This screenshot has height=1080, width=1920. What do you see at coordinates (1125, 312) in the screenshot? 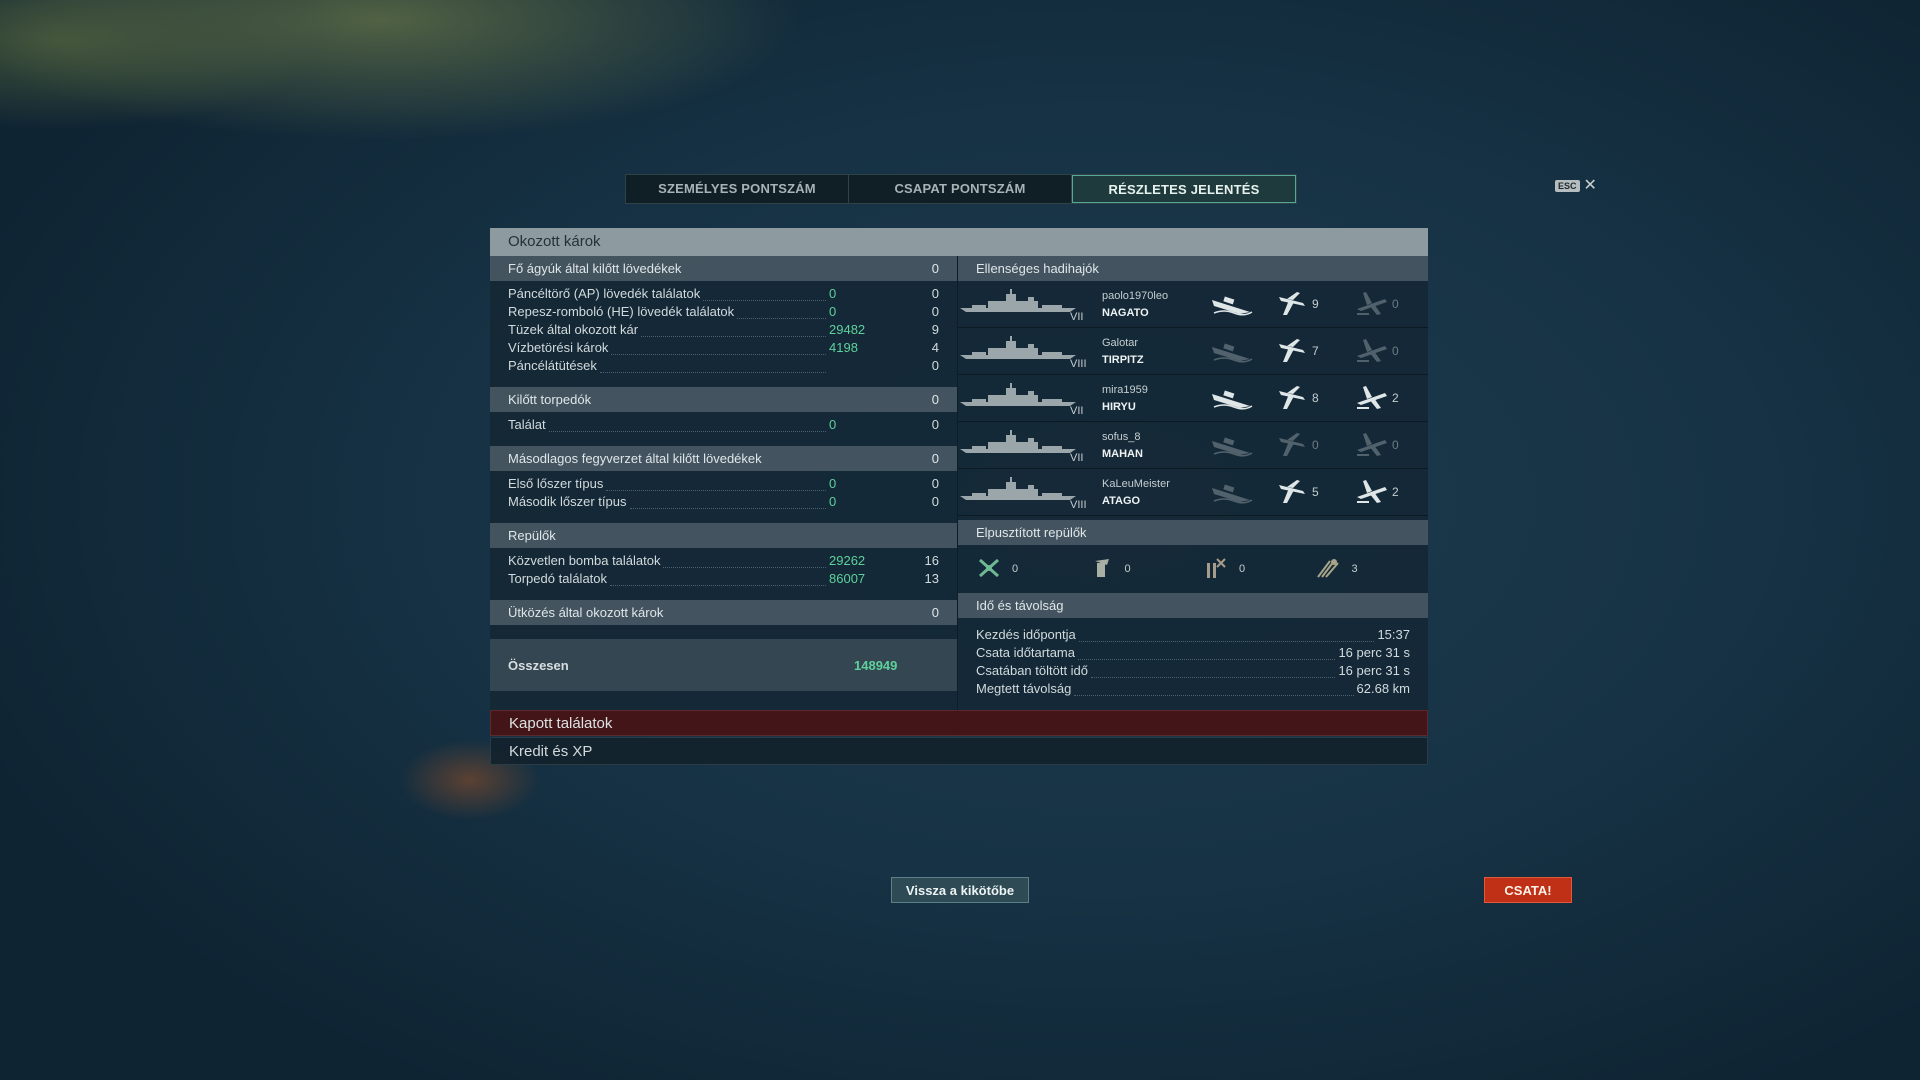
I see `ship-name: NAGATO` at bounding box center [1125, 312].